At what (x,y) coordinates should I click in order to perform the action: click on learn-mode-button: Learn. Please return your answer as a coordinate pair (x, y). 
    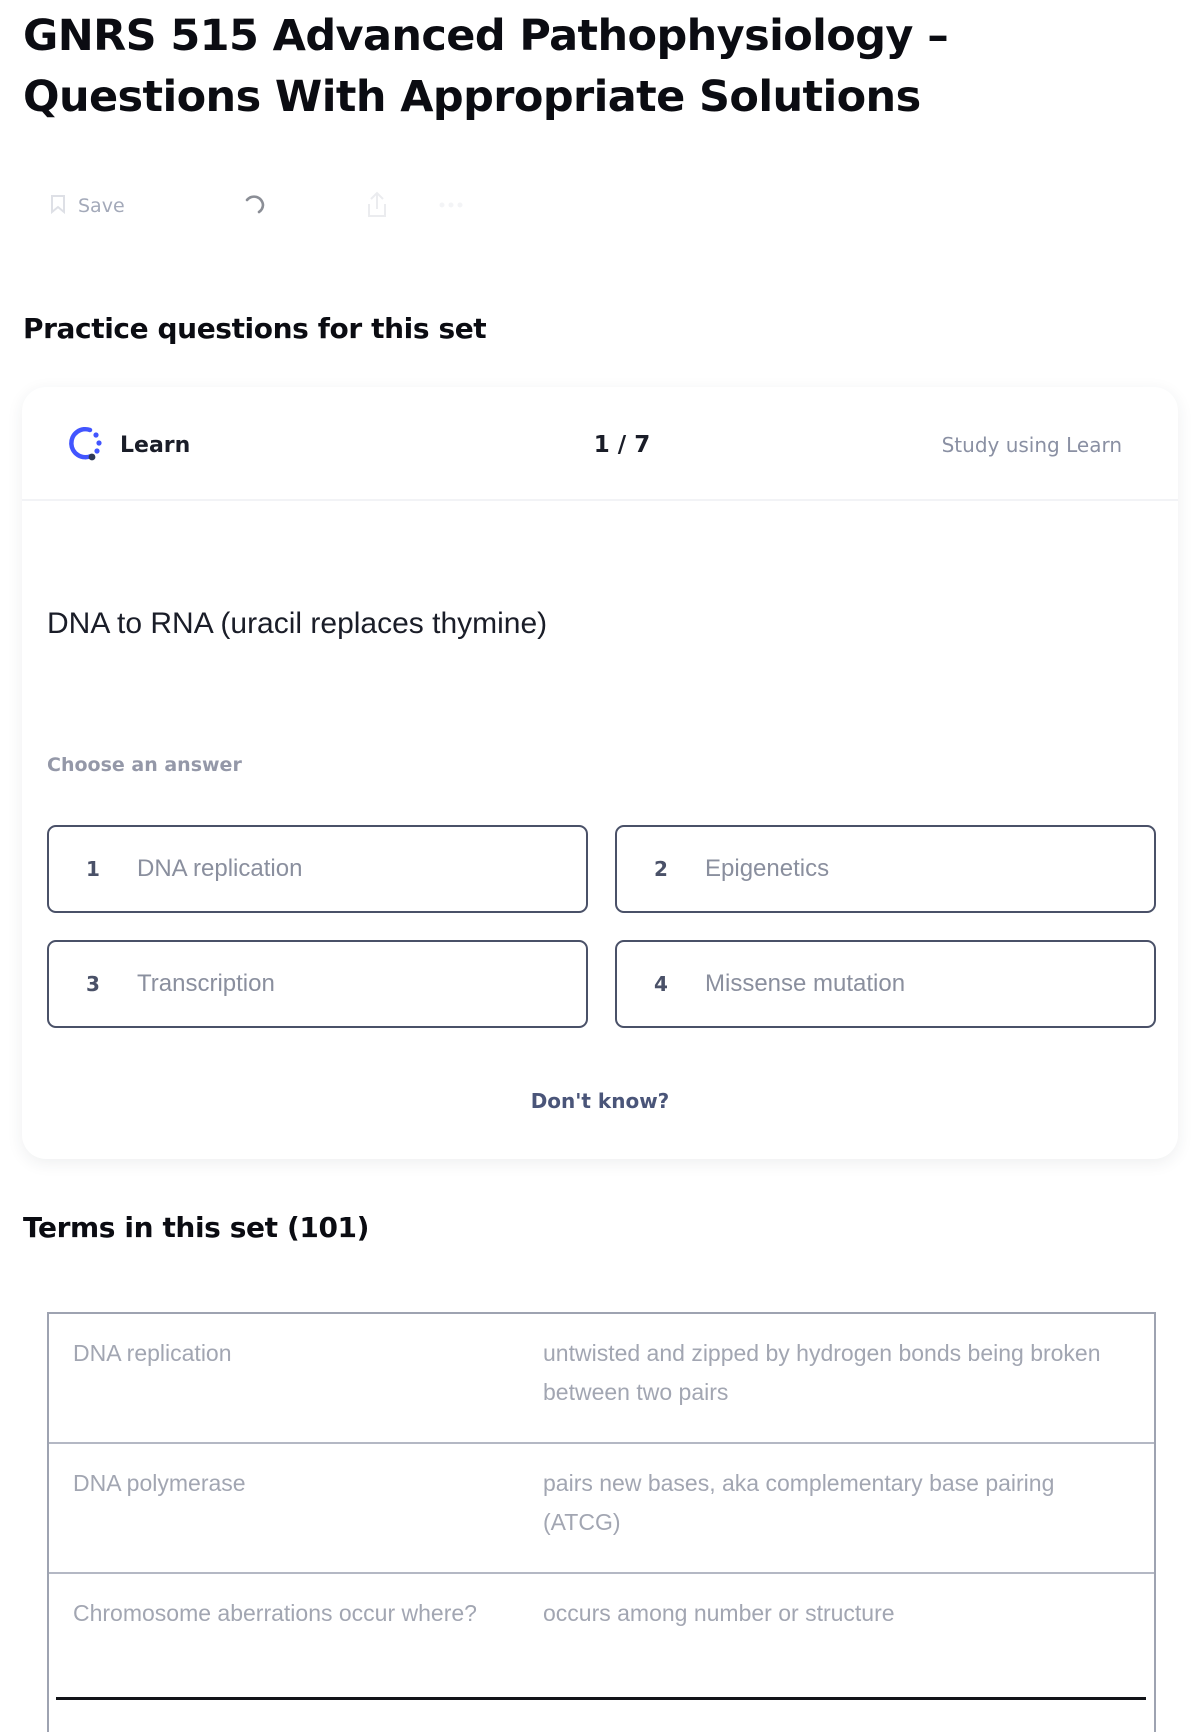
    Looking at the image, I should click on (126, 445).